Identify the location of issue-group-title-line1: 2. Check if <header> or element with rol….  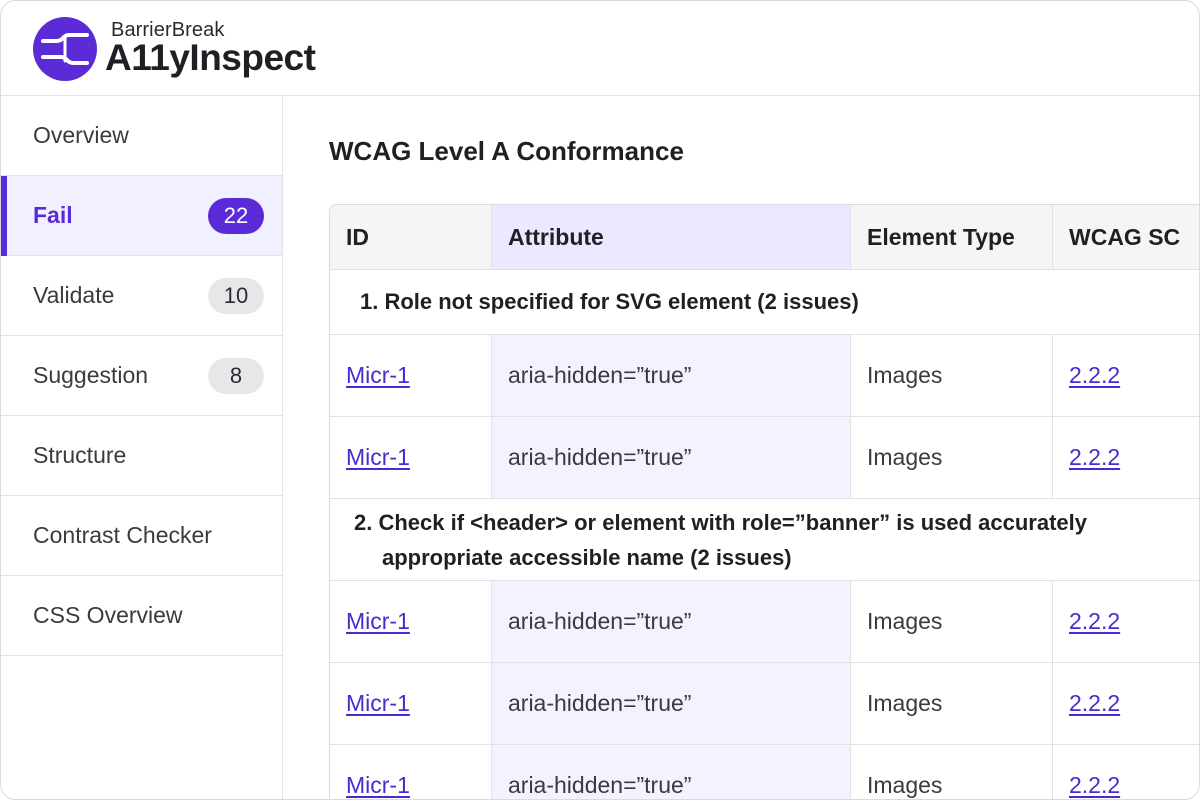
(721, 522).